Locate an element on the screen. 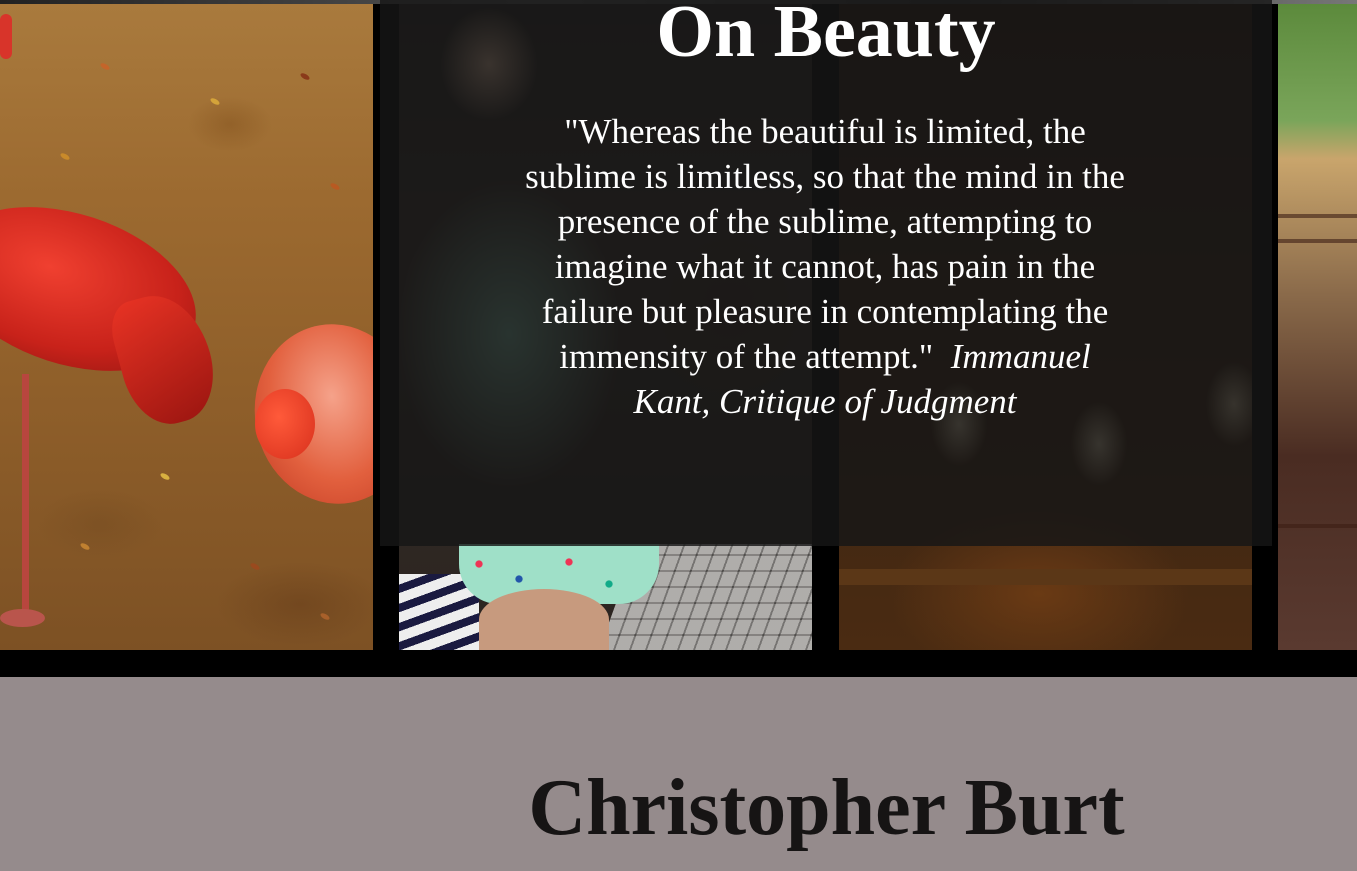 The image size is (1357, 871). author-name: Christopher Burt is located at coordinates (826, 808).